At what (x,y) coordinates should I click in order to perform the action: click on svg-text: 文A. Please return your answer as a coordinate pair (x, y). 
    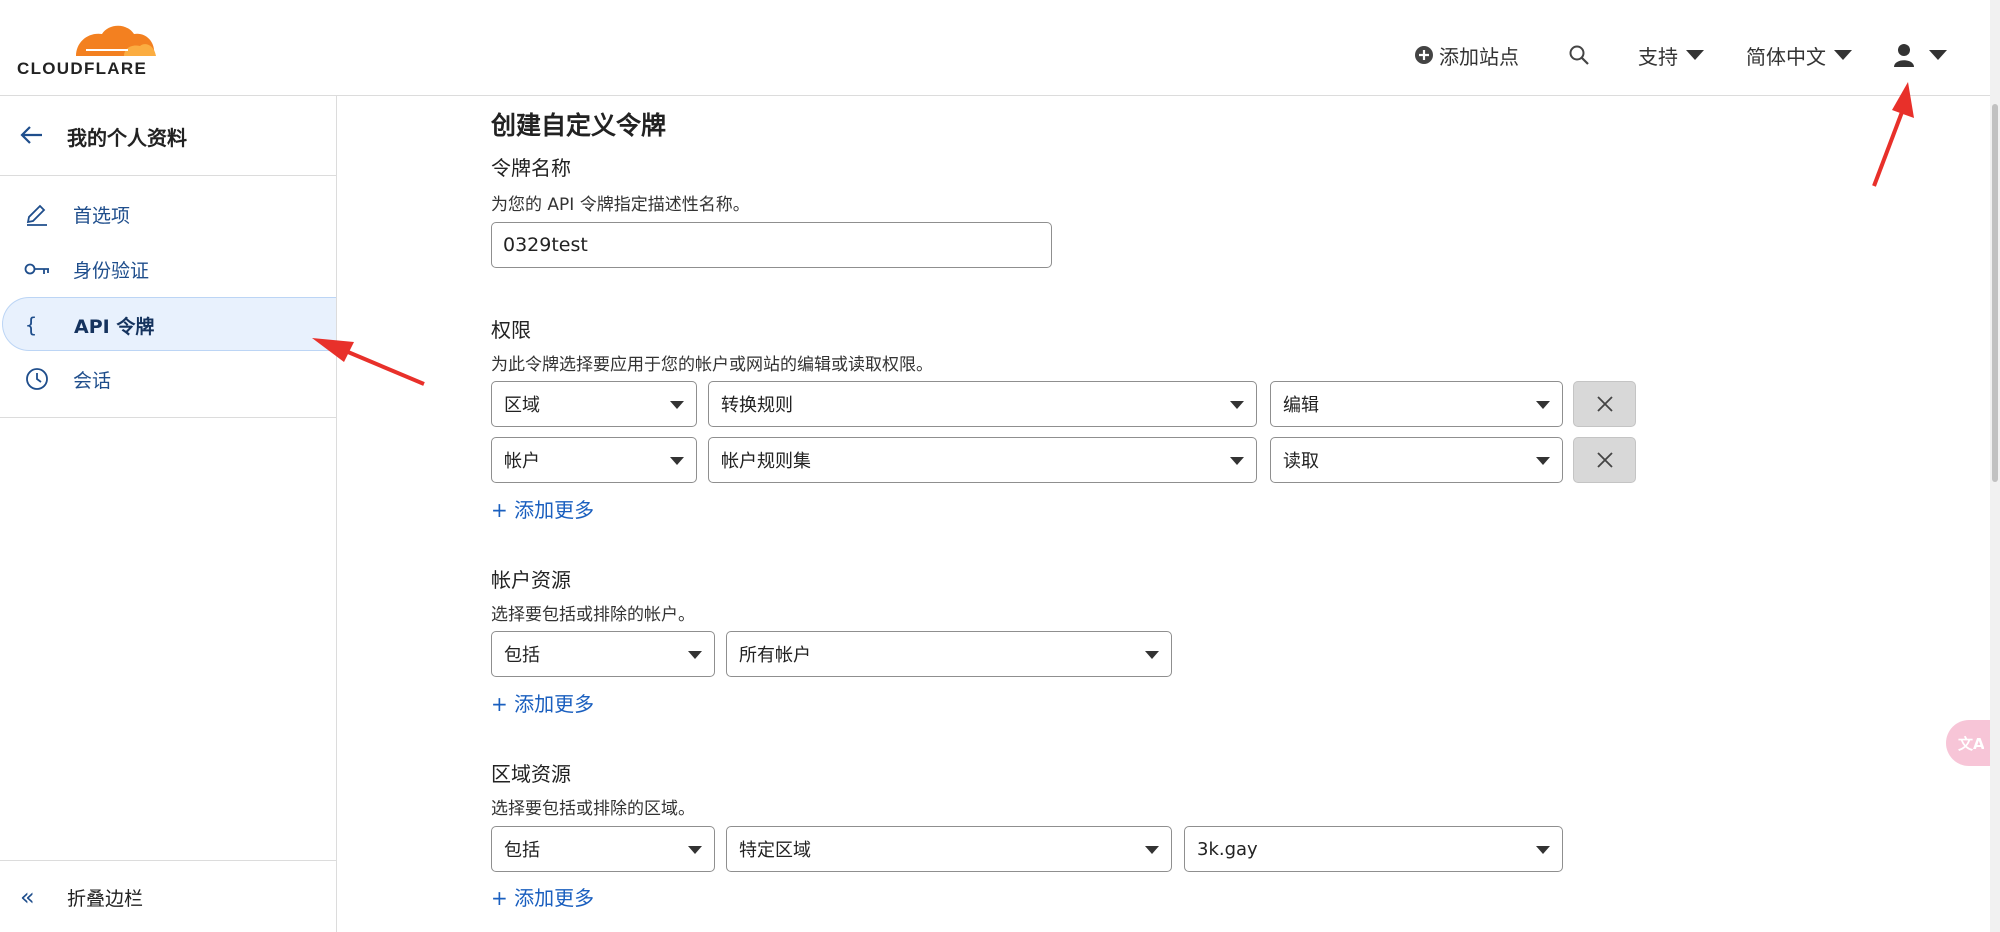
    Looking at the image, I should click on (1971, 744).